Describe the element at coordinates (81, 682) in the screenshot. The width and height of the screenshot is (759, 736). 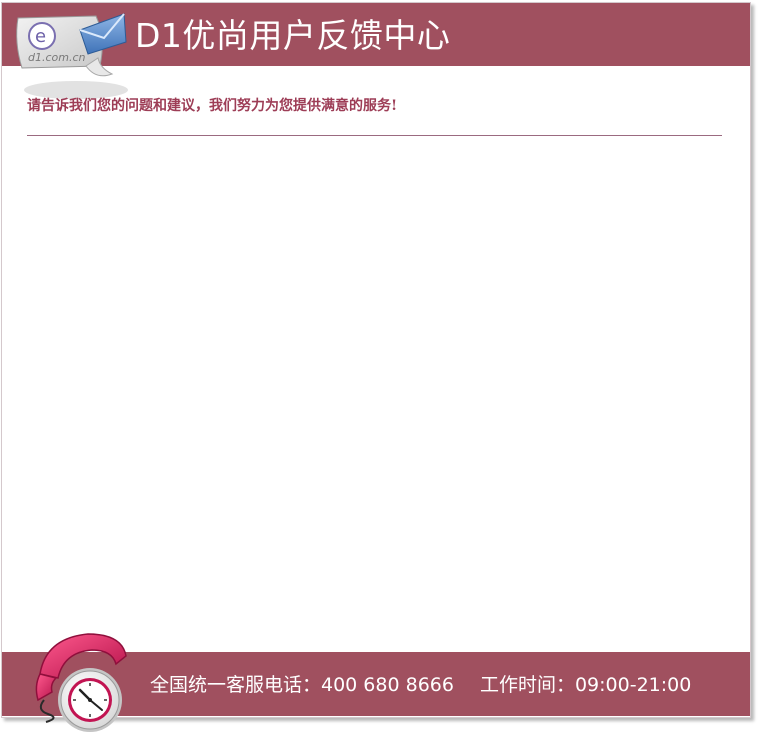
I see `telephone-clock-icon` at that location.